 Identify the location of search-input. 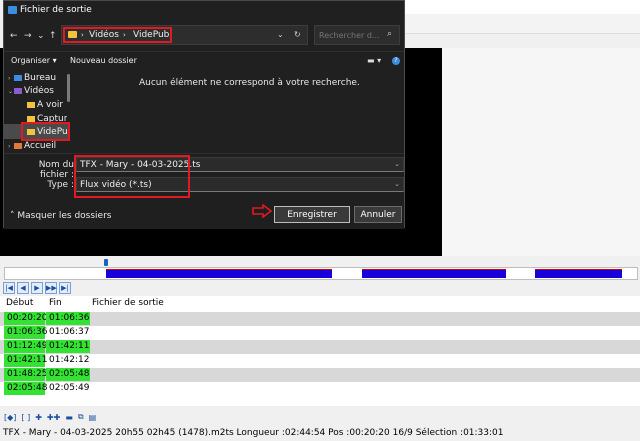
(351, 35).